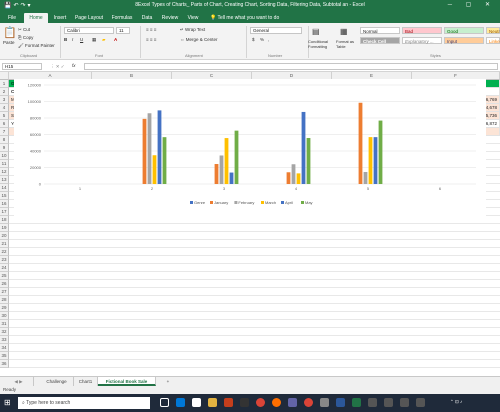 The image size is (500, 412). What do you see at coordinates (151, 29) in the screenshot?
I see `align-top-icon: ≡ ≡ ≡` at bounding box center [151, 29].